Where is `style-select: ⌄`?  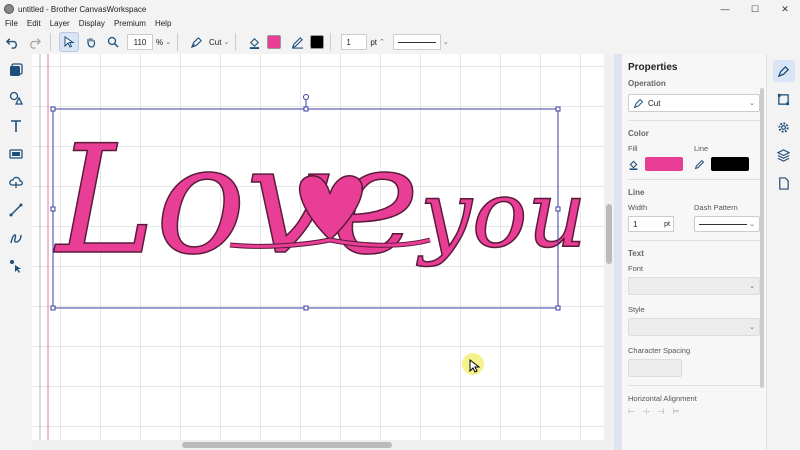 style-select: ⌄ is located at coordinates (694, 327).